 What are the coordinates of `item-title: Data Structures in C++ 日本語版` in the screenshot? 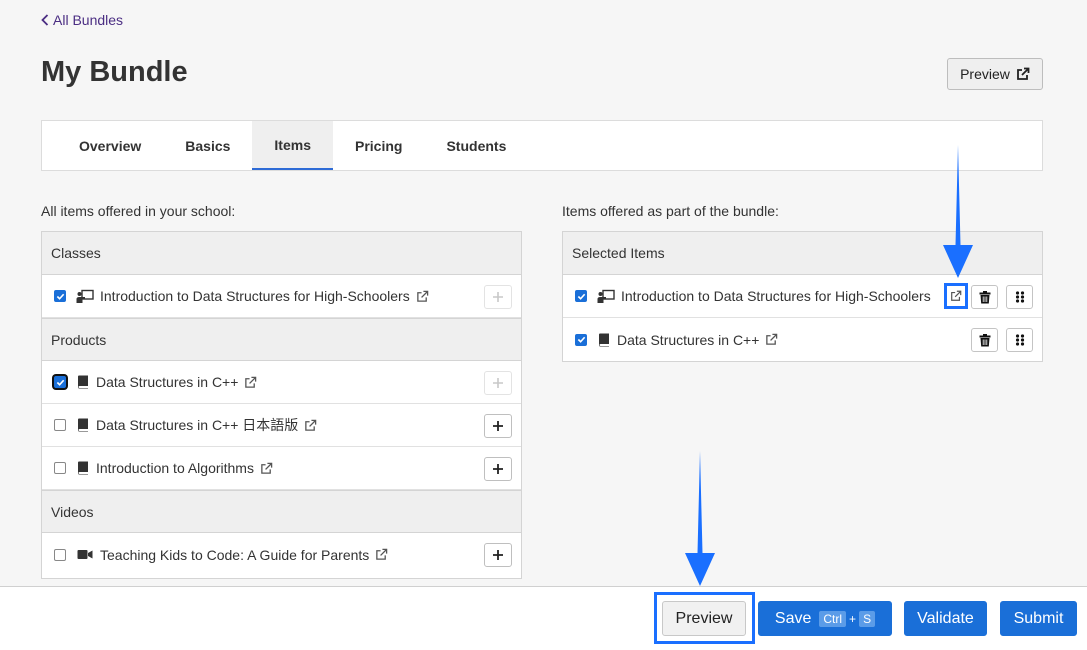 It's located at (197, 425).